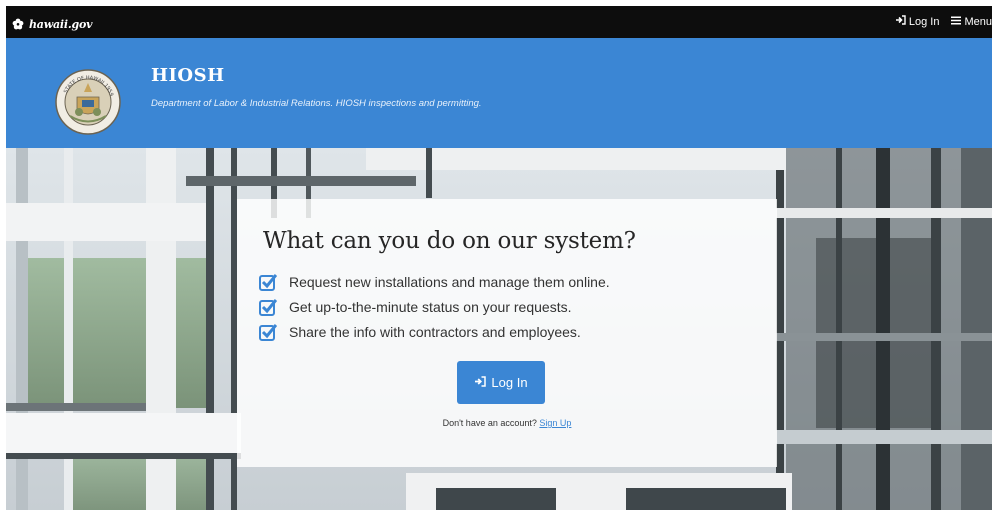  What do you see at coordinates (956, 22) in the screenshot?
I see `menu-icon` at bounding box center [956, 22].